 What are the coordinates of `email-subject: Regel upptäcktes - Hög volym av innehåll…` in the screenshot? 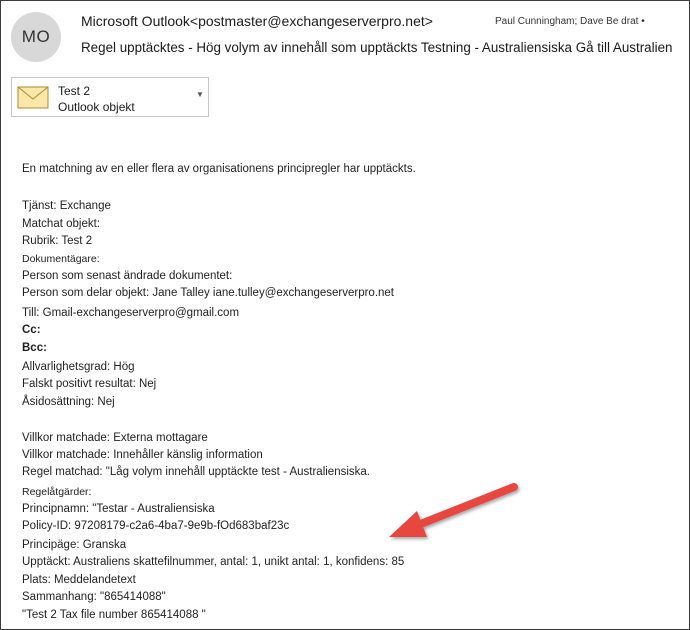 It's located at (377, 47).